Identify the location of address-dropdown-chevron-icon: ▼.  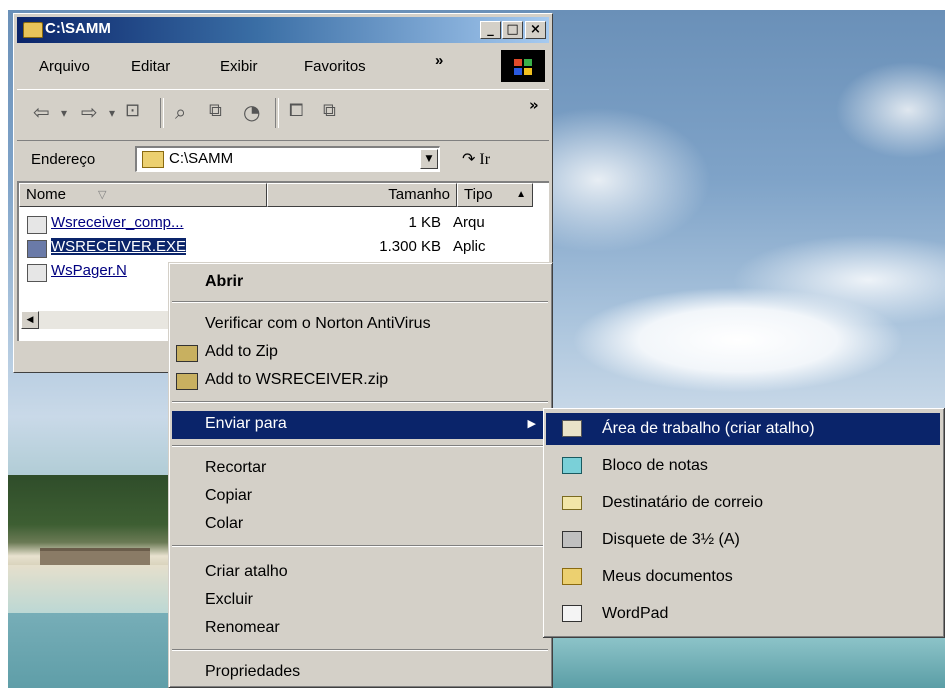
(429, 159).